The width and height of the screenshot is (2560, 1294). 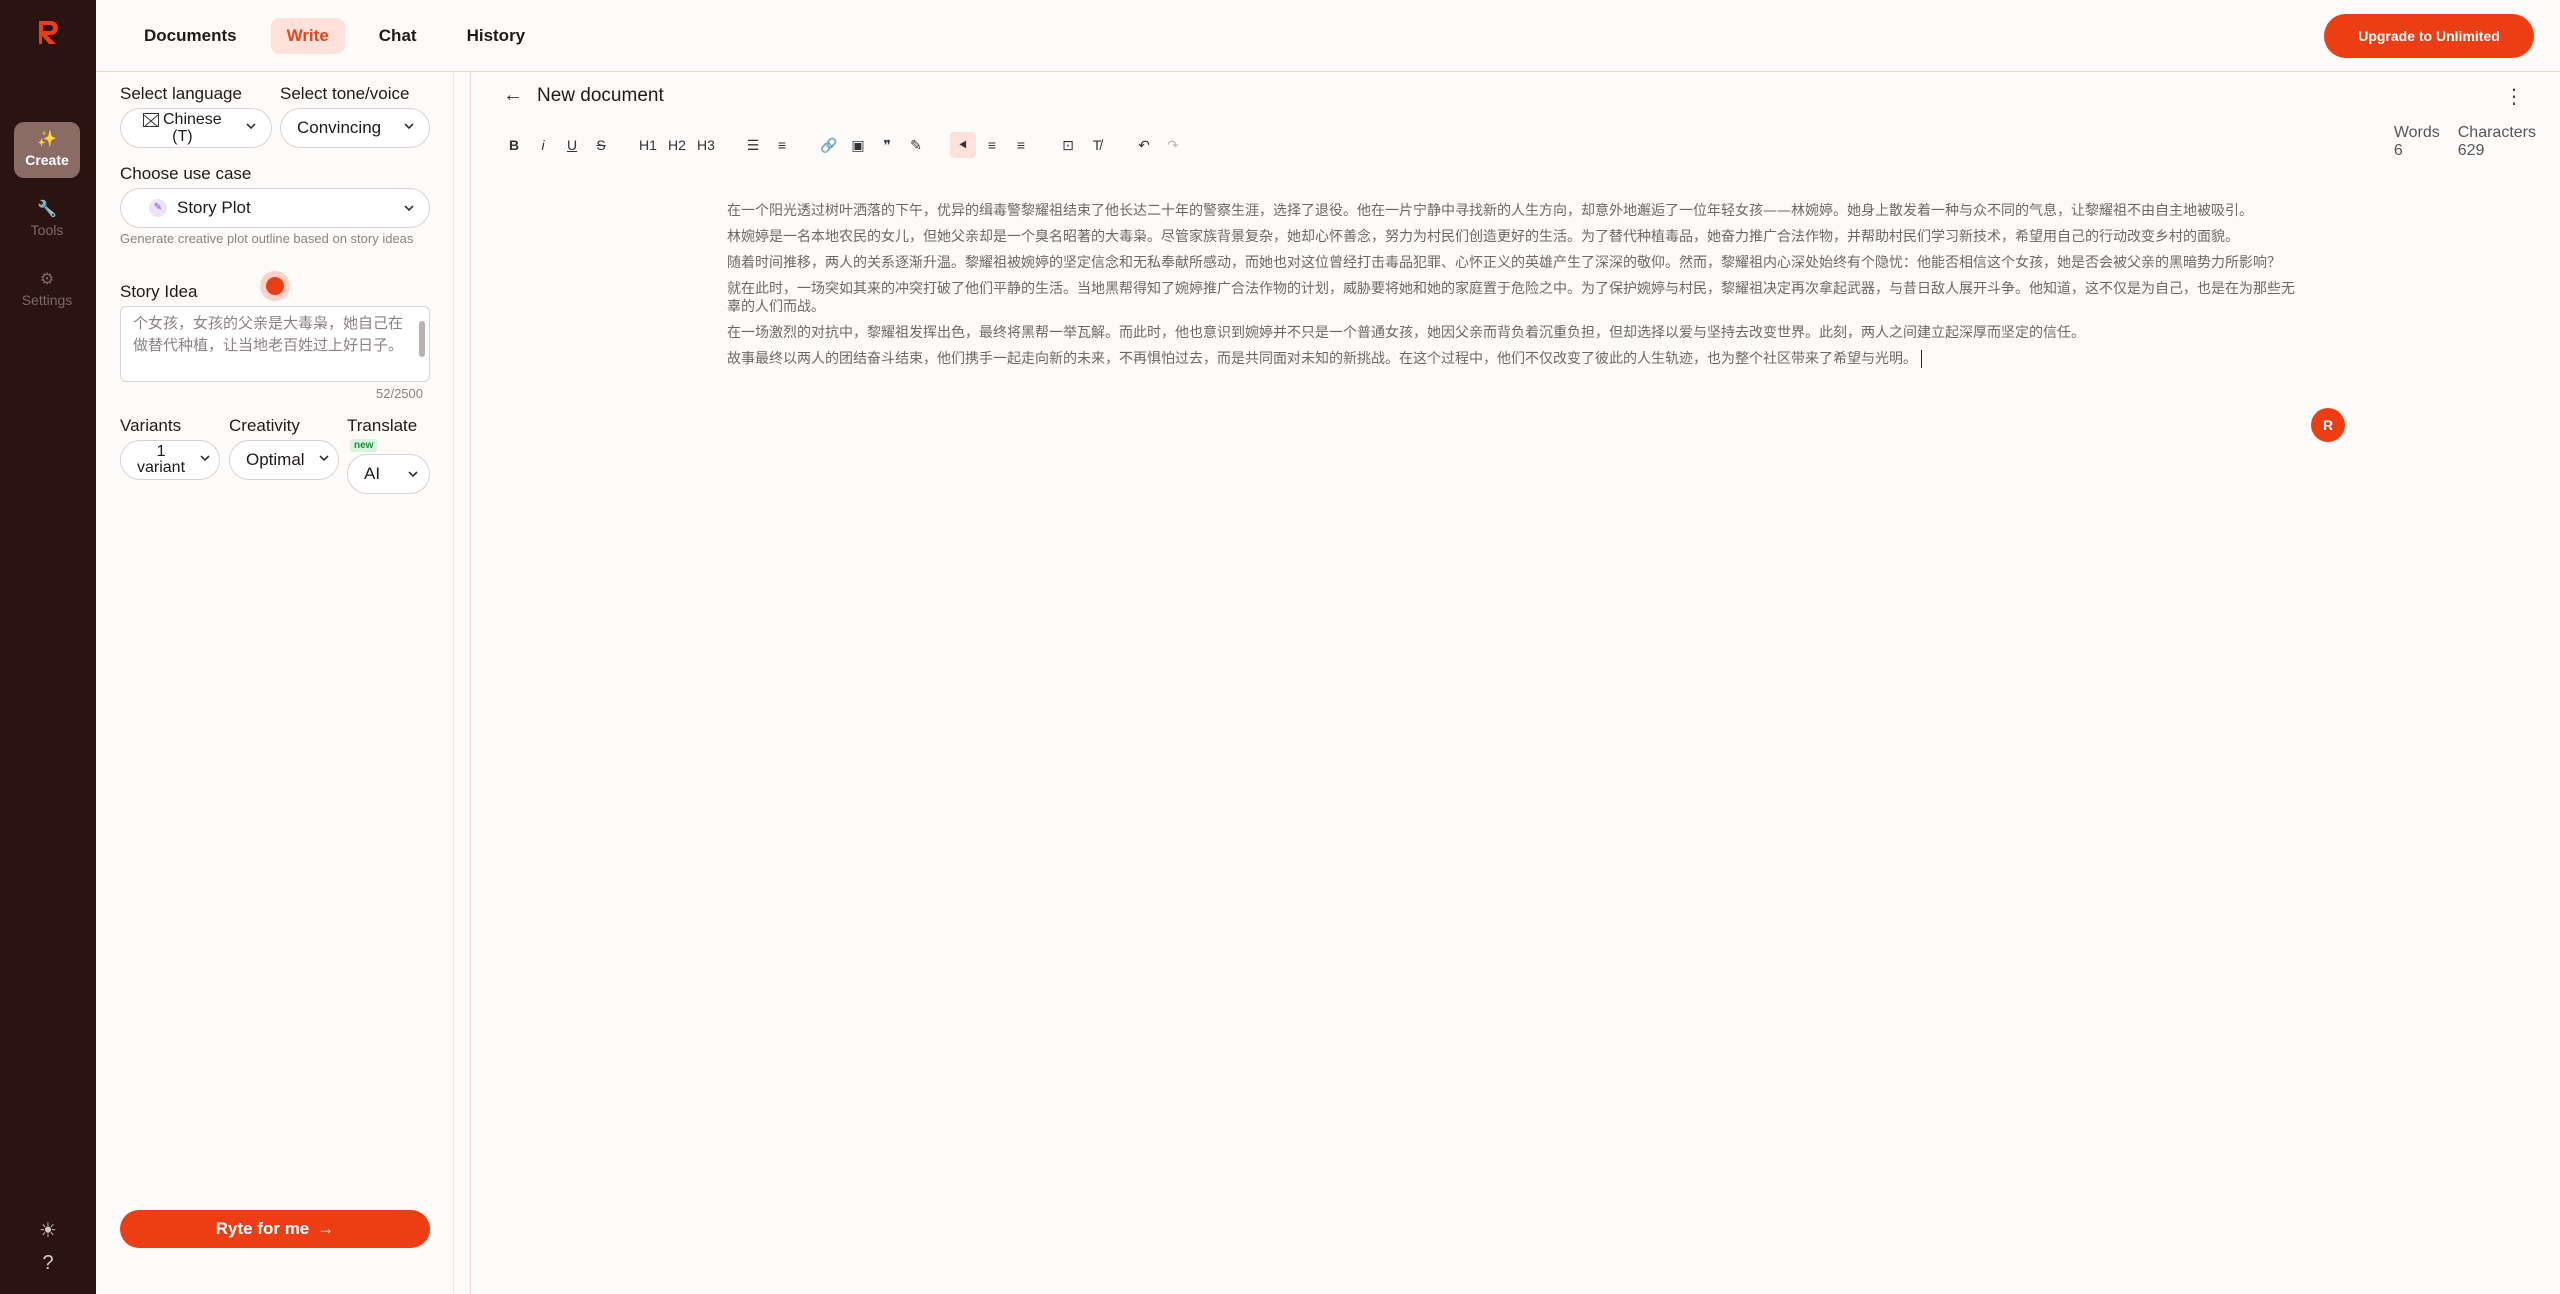 I want to click on clear-format-icon: T̸, so click(x=1097, y=145).